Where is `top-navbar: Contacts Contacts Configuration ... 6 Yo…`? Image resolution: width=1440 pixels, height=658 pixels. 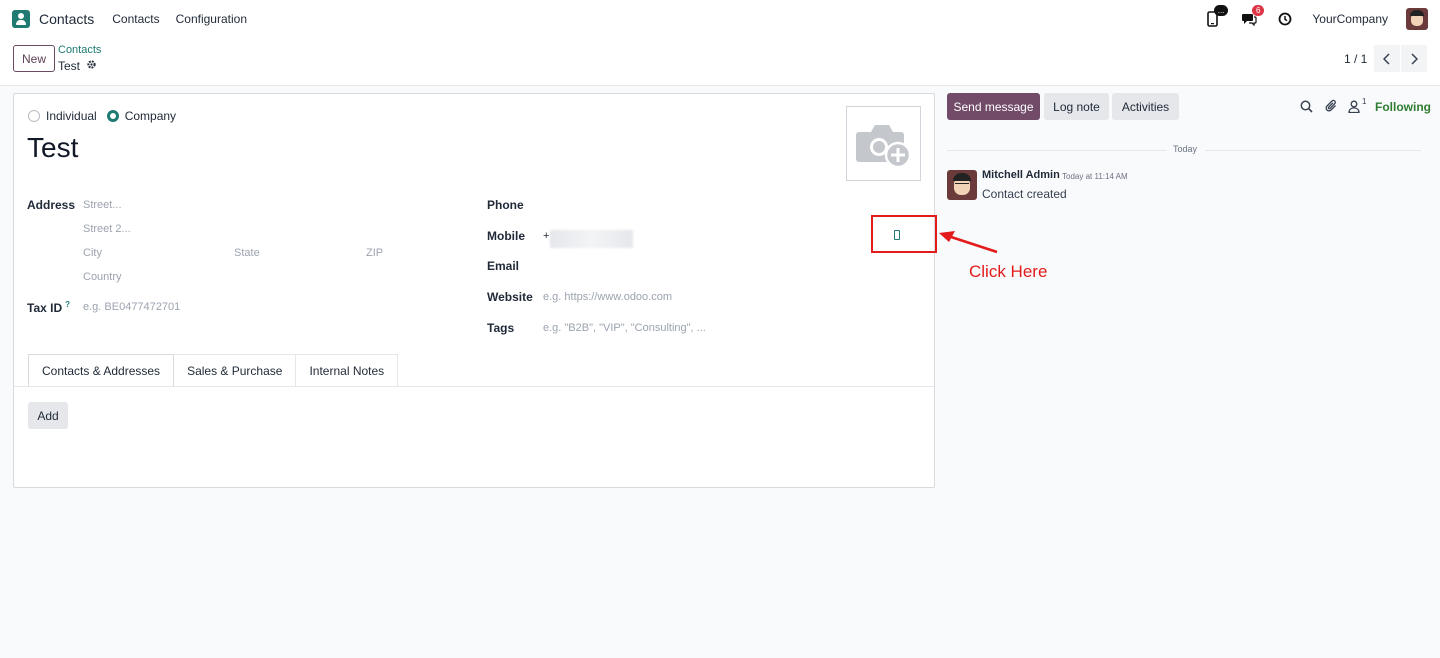
top-navbar: Contacts Contacts Configuration ... 6 Yo… is located at coordinates (720, 19).